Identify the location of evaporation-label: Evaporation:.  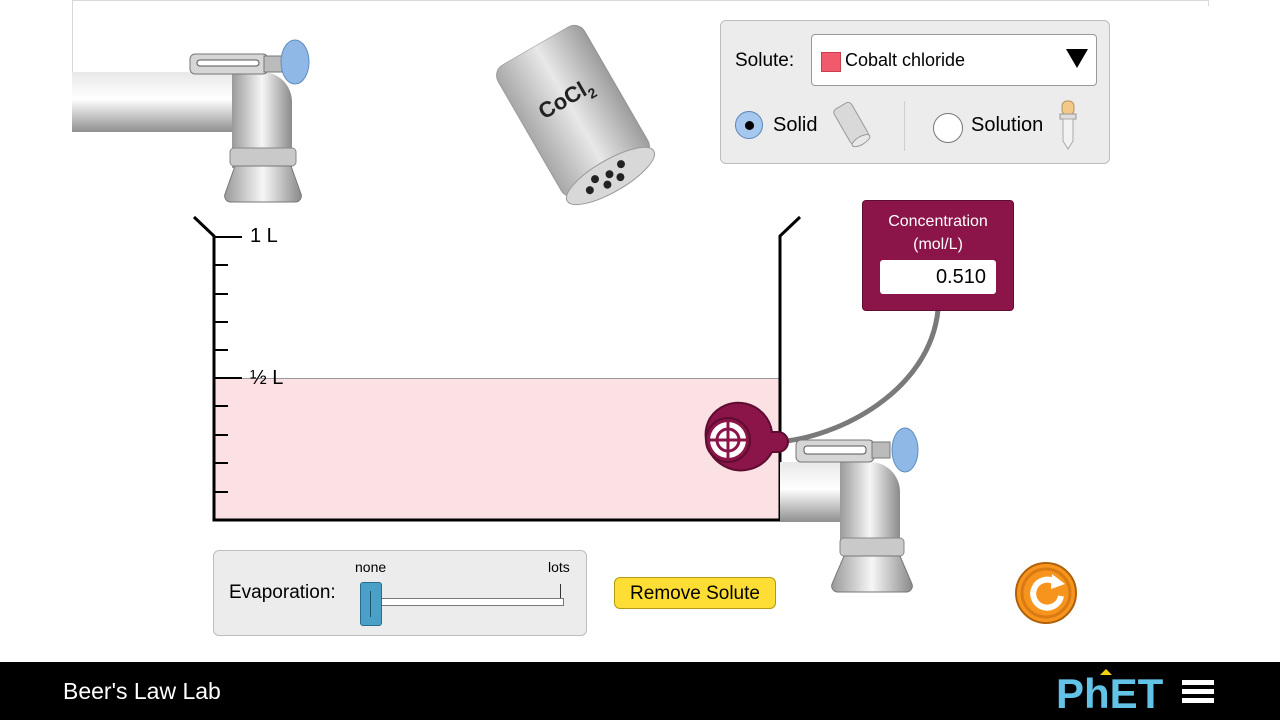
(282, 592).